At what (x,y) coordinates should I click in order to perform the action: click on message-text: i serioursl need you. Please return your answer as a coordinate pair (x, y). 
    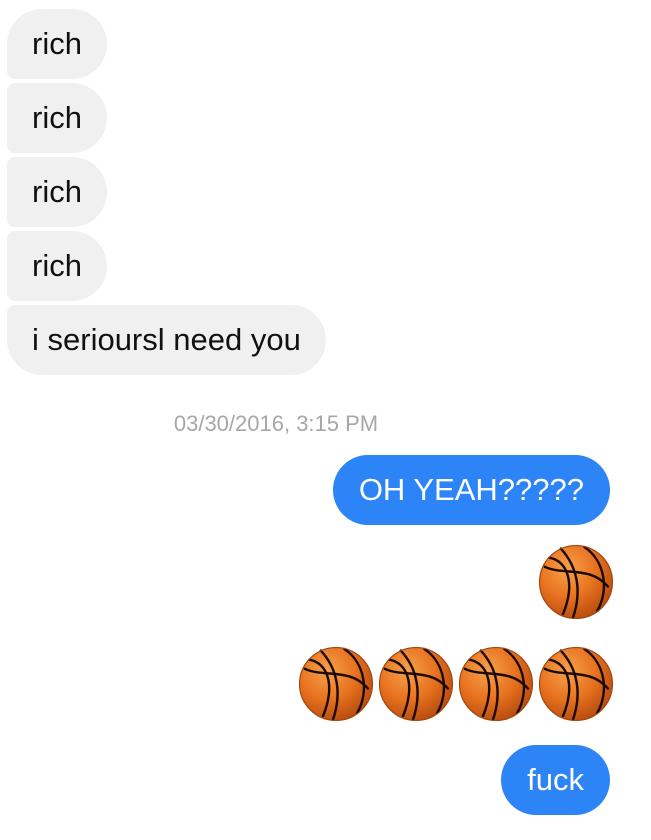
    Looking at the image, I should click on (166, 339).